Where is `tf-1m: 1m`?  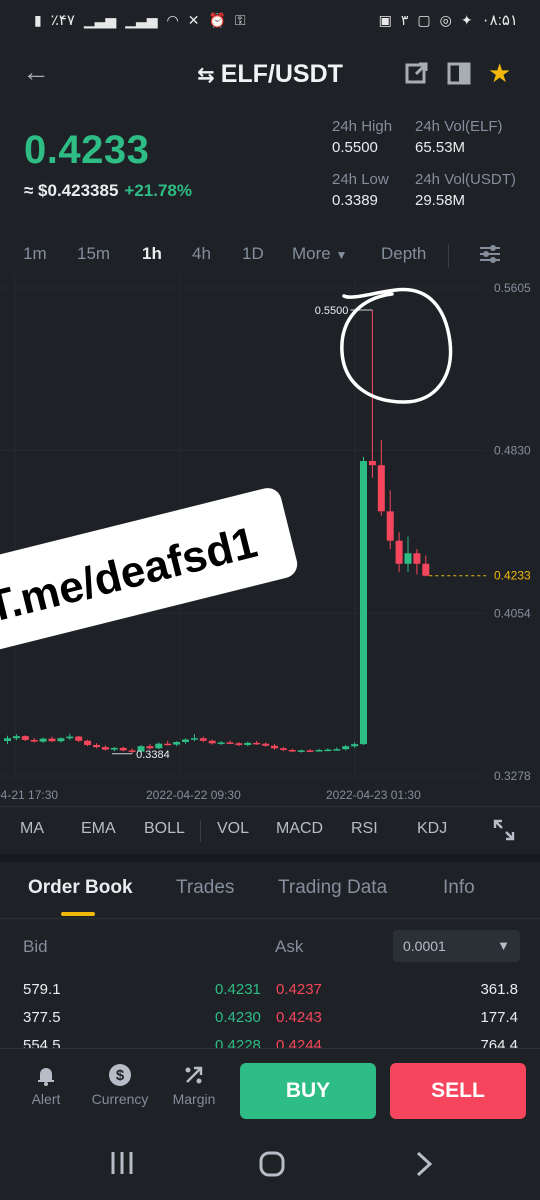 tf-1m: 1m is located at coordinates (35, 254).